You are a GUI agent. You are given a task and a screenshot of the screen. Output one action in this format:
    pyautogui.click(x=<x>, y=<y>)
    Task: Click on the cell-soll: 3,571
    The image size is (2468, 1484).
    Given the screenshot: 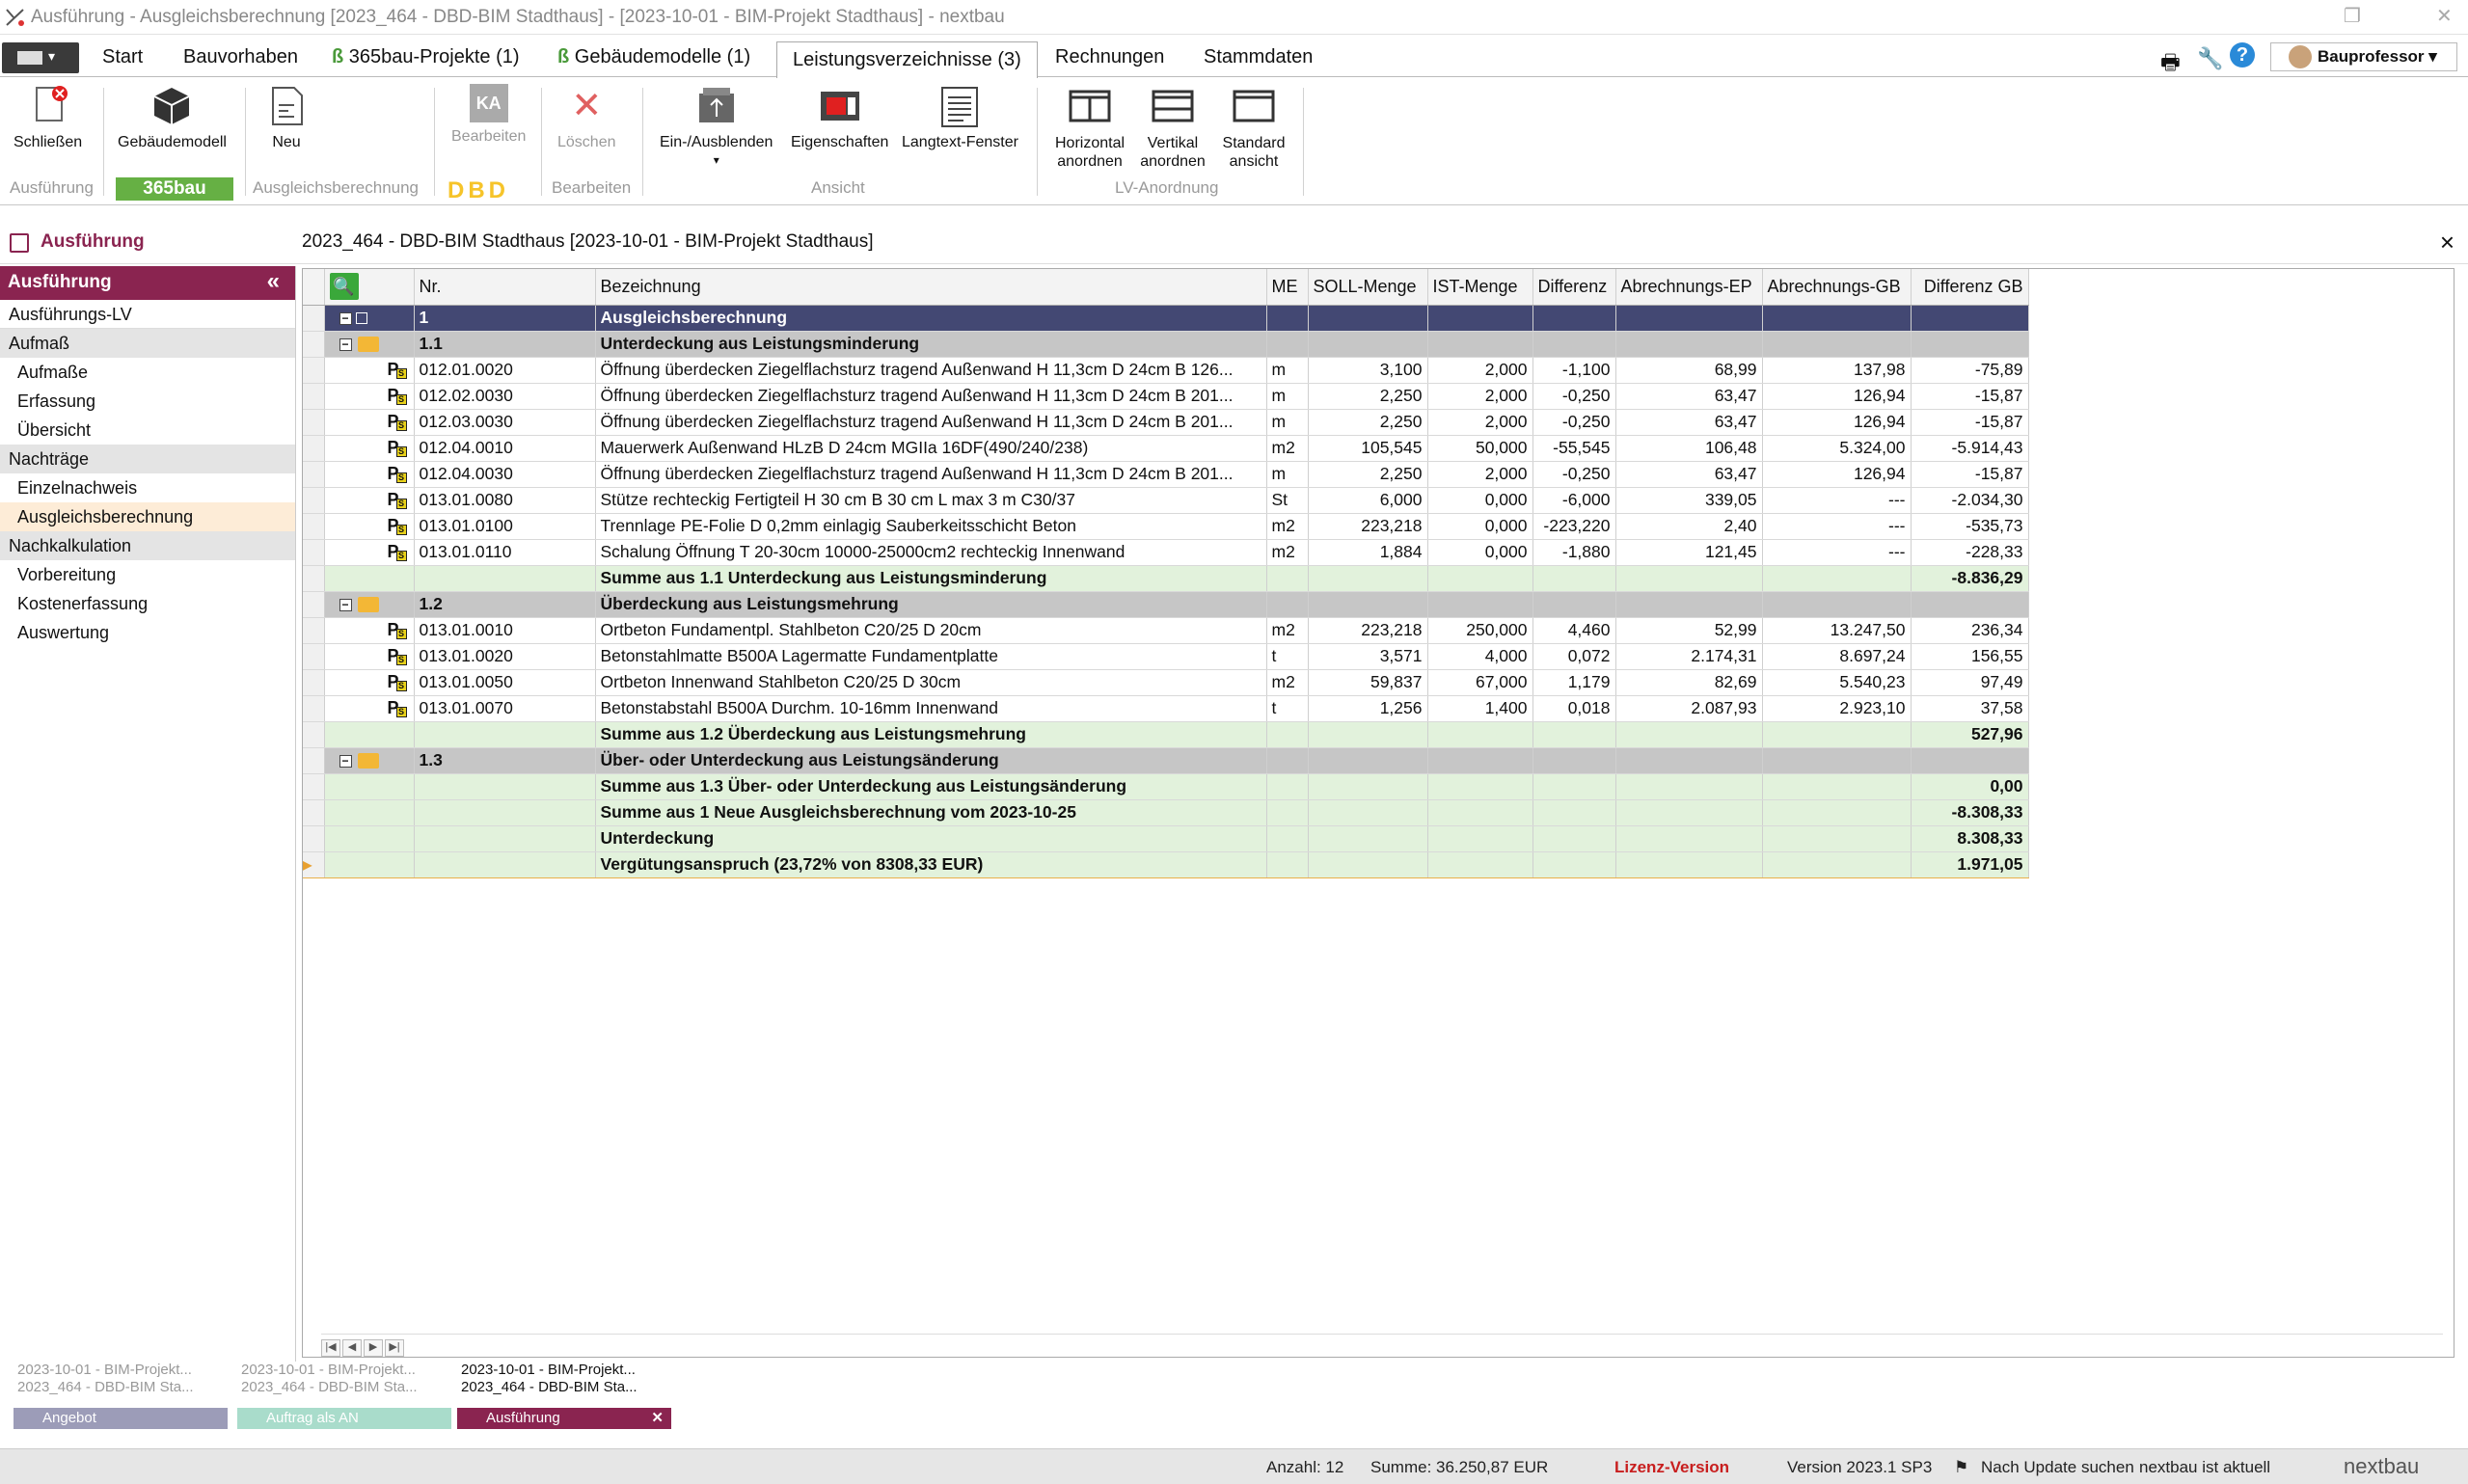 What is the action you would take?
    pyautogui.click(x=1368, y=656)
    